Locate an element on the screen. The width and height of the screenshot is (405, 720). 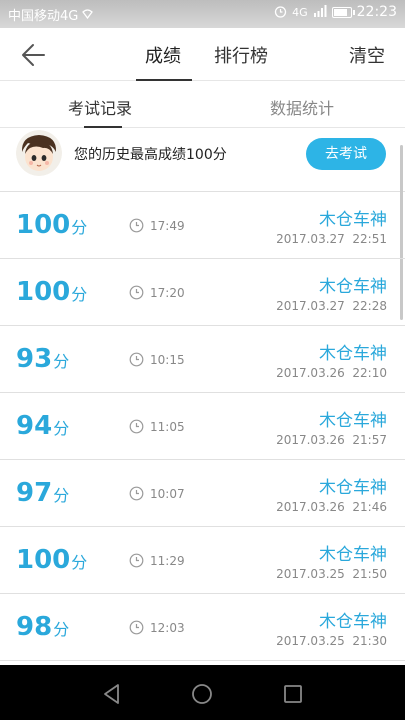
tab-exam-records: 考试记录 is located at coordinates (100, 107).